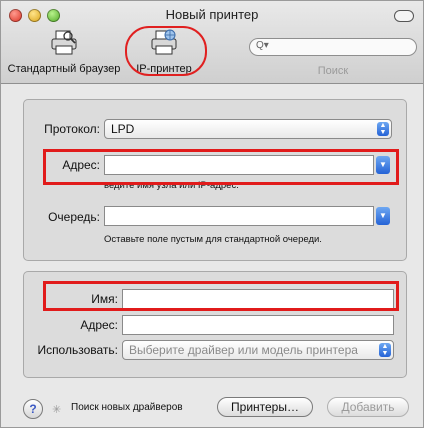  I want to click on search-area: Q▾ Поиск, so click(333, 57).